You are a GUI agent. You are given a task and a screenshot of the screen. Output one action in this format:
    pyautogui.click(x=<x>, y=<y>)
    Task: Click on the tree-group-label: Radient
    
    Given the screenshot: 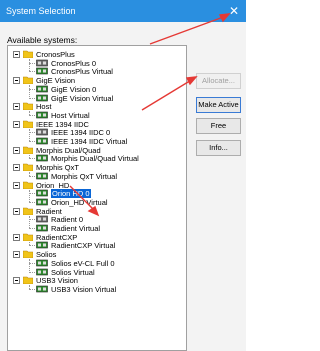 What is the action you would take?
    pyautogui.click(x=49, y=211)
    